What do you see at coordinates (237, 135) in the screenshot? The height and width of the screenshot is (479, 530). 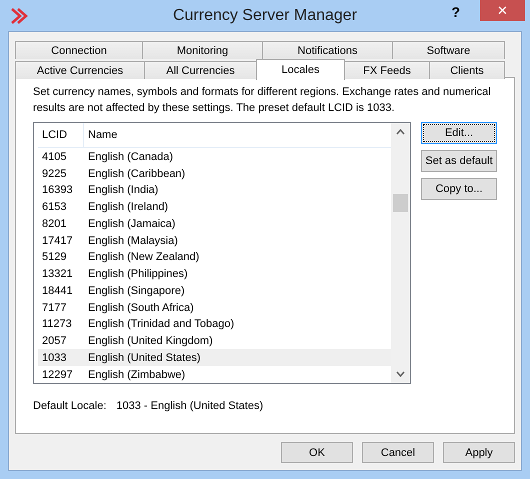 I see `column-header: Name` at bounding box center [237, 135].